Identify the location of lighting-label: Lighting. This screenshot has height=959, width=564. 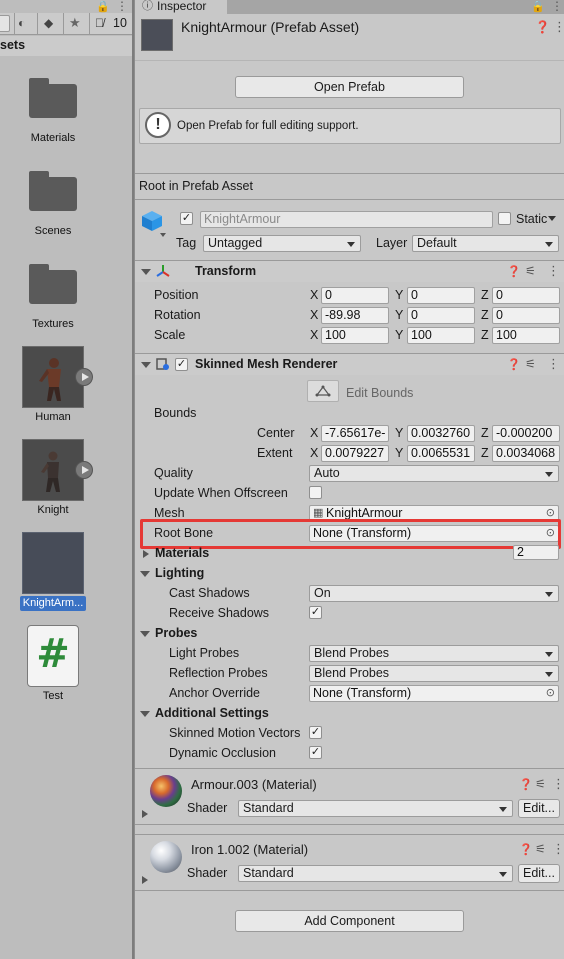
(179, 573).